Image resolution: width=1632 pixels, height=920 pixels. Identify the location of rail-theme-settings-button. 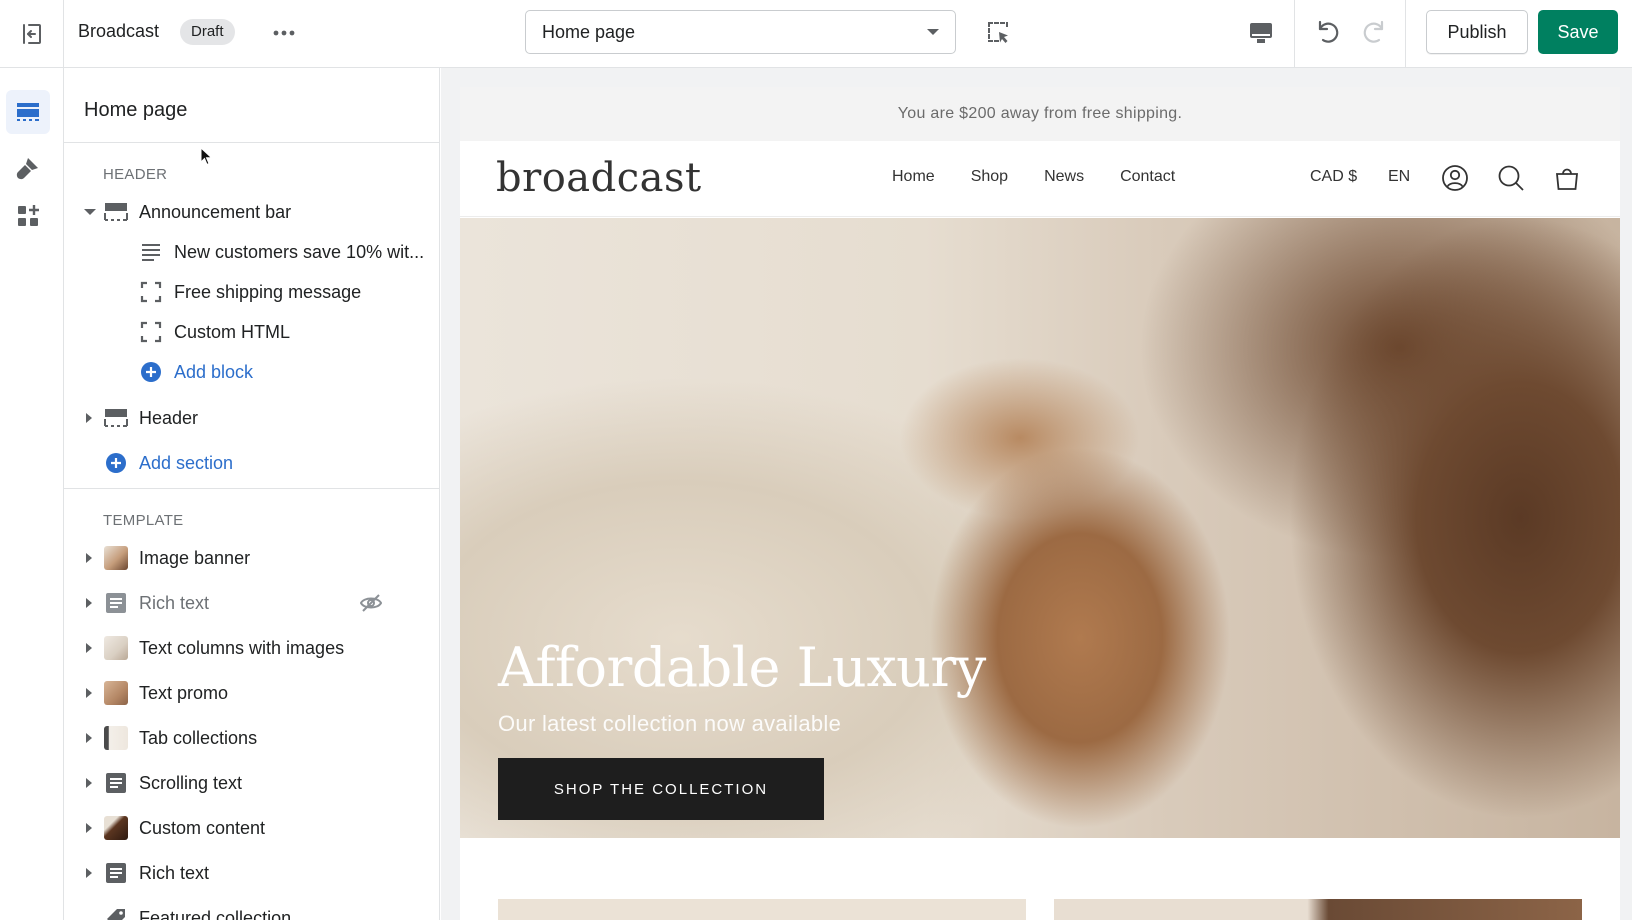
(28, 168).